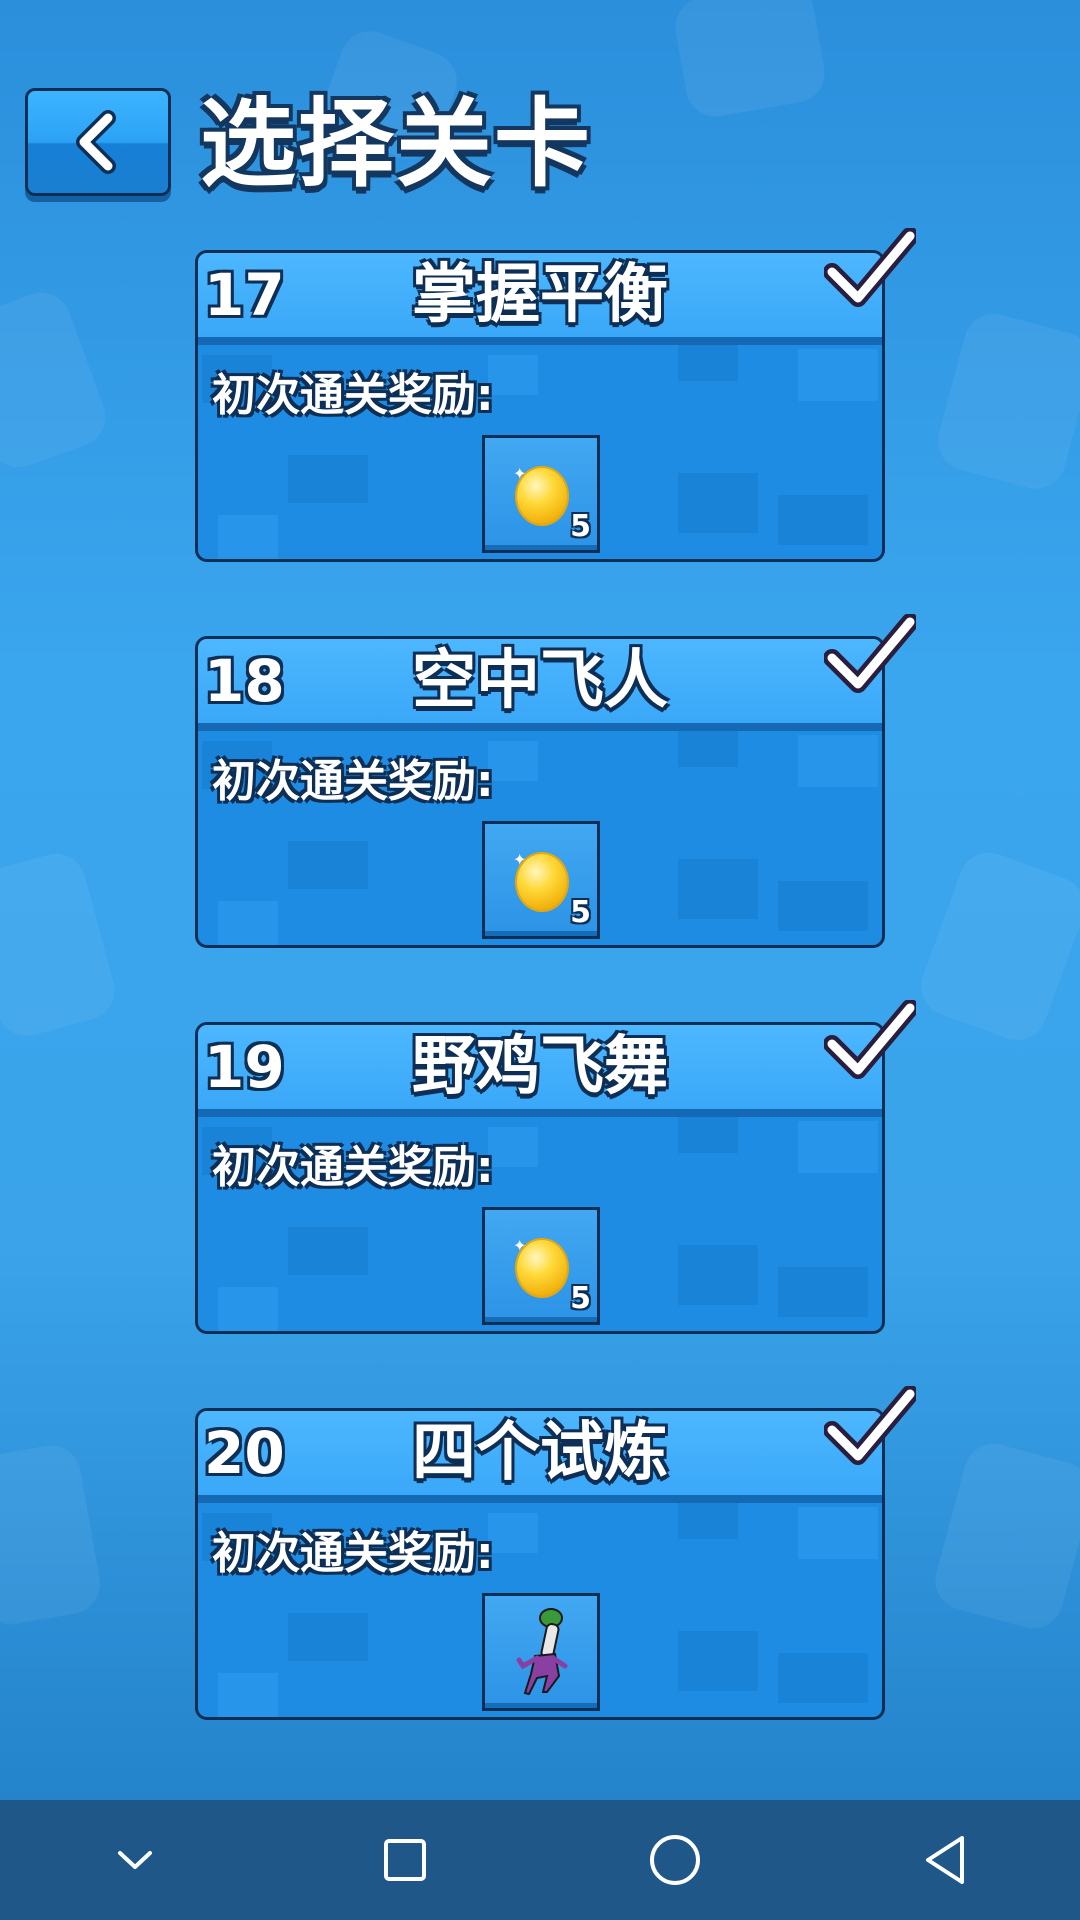 This screenshot has height=1920, width=1080. Describe the element at coordinates (540, 295) in the screenshot. I see `level-name: 掌握平衡` at that location.